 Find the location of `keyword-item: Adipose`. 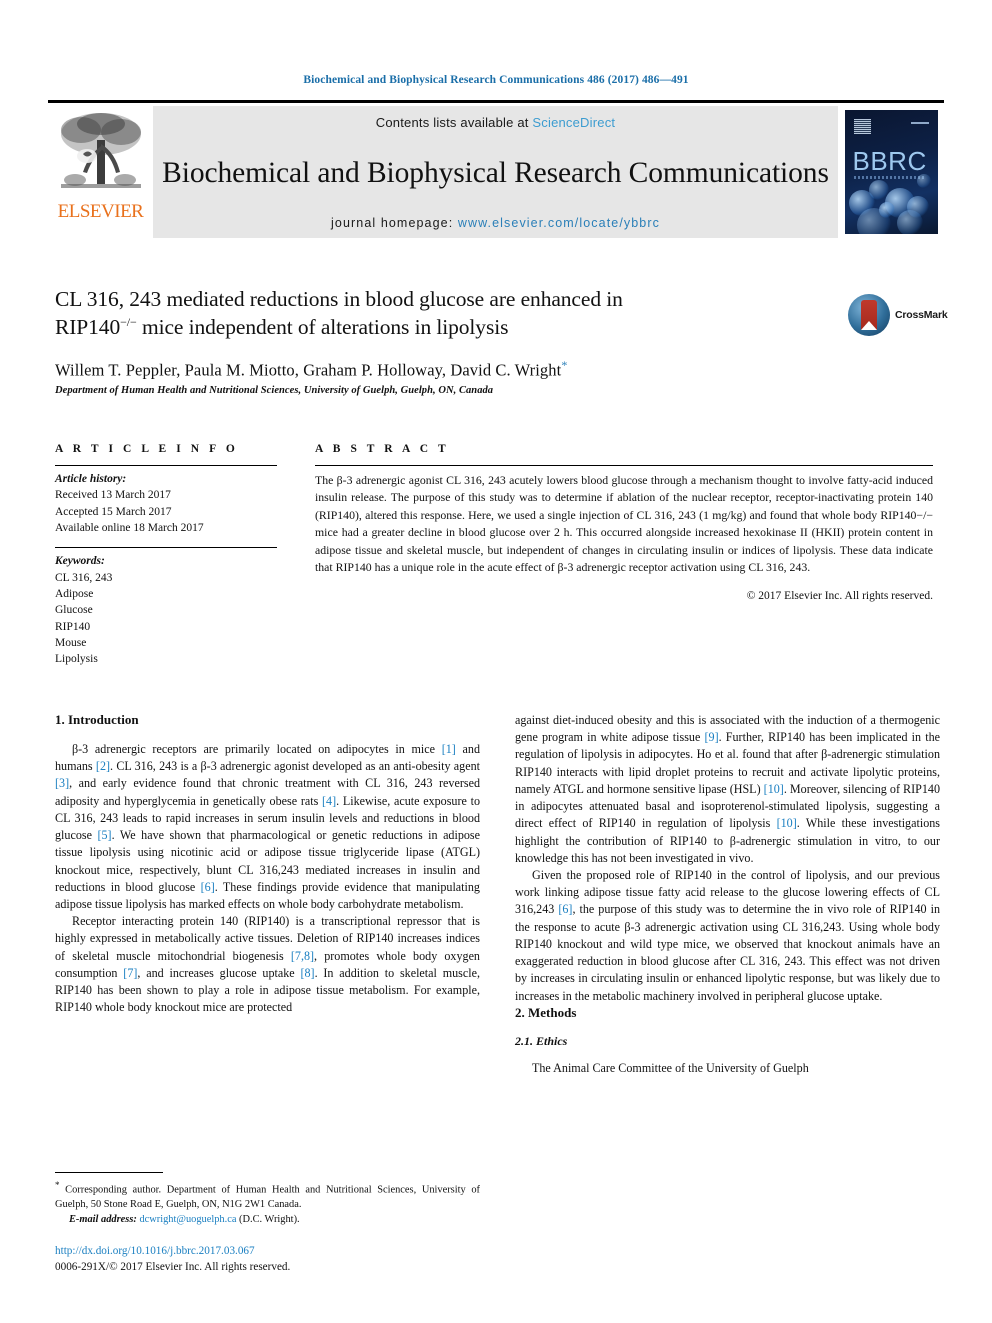

keyword-item: Adipose is located at coordinates (74, 593).